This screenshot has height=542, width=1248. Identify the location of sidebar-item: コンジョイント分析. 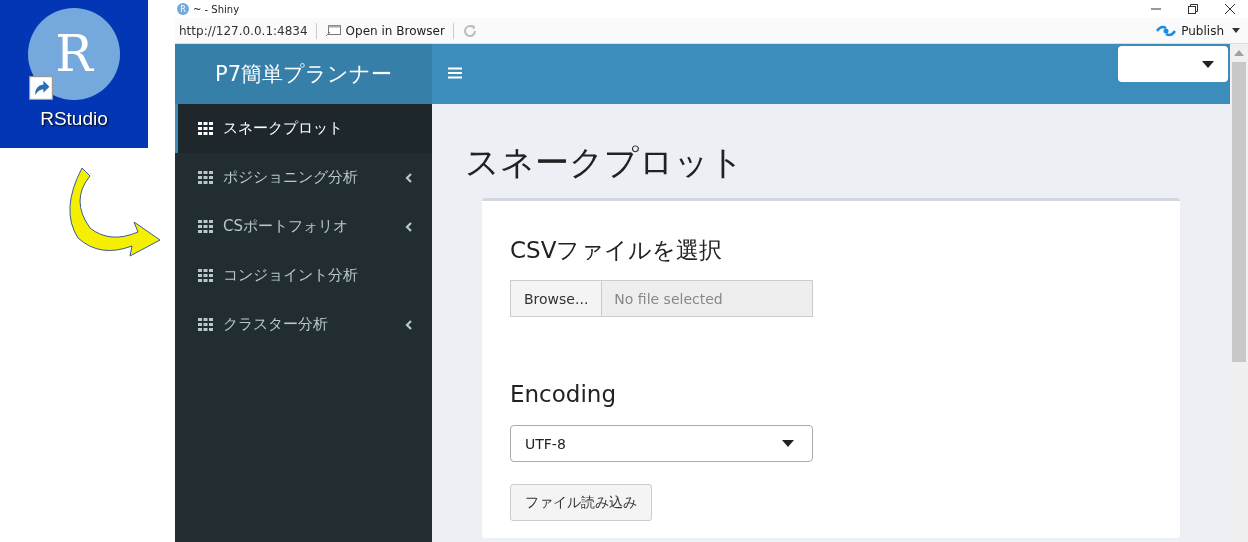
(303, 275).